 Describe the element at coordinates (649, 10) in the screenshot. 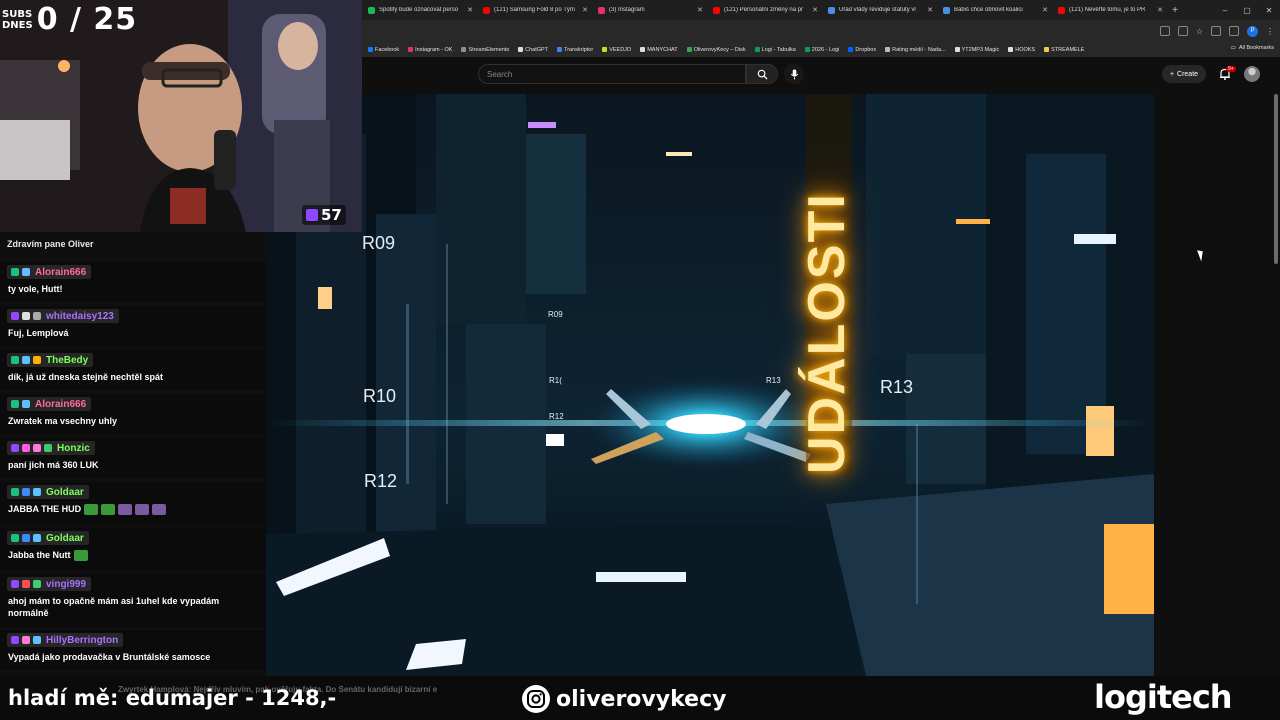

I see `browser-tab: (3) Instagram ✕` at that location.